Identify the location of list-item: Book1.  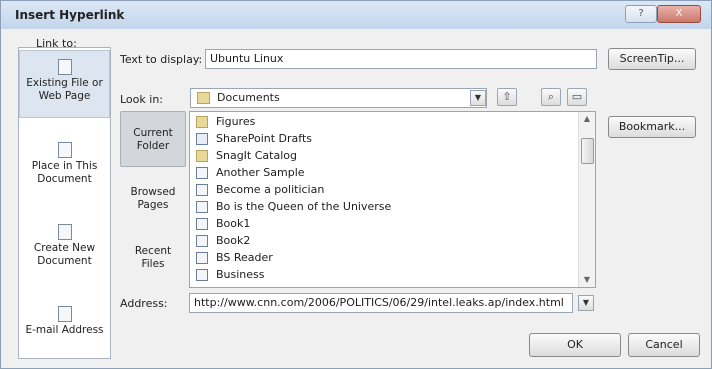
(222, 224).